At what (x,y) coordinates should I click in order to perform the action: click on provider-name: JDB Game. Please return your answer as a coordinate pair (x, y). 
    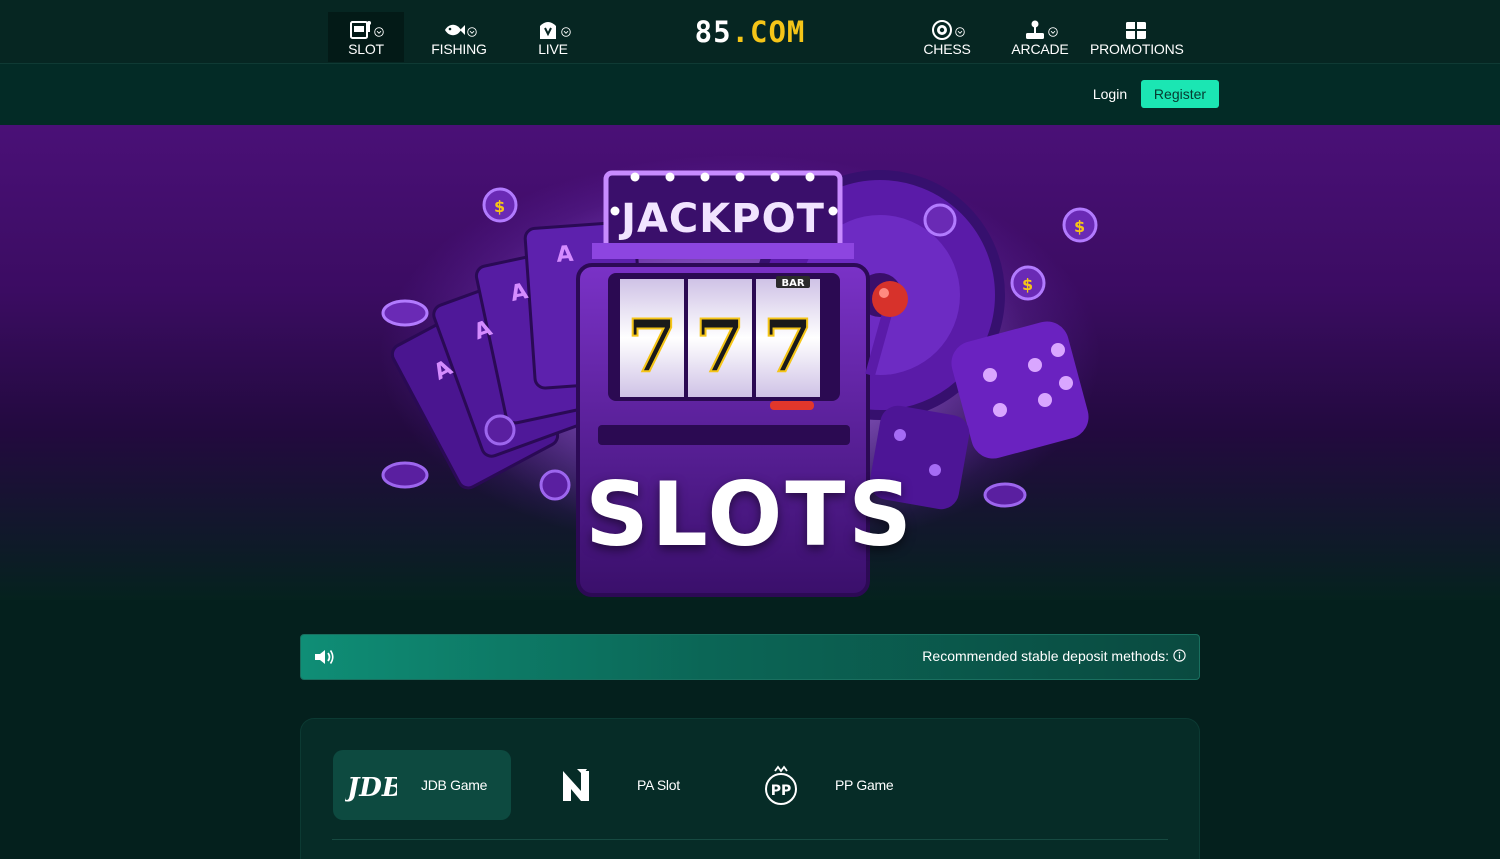
    Looking at the image, I should click on (454, 785).